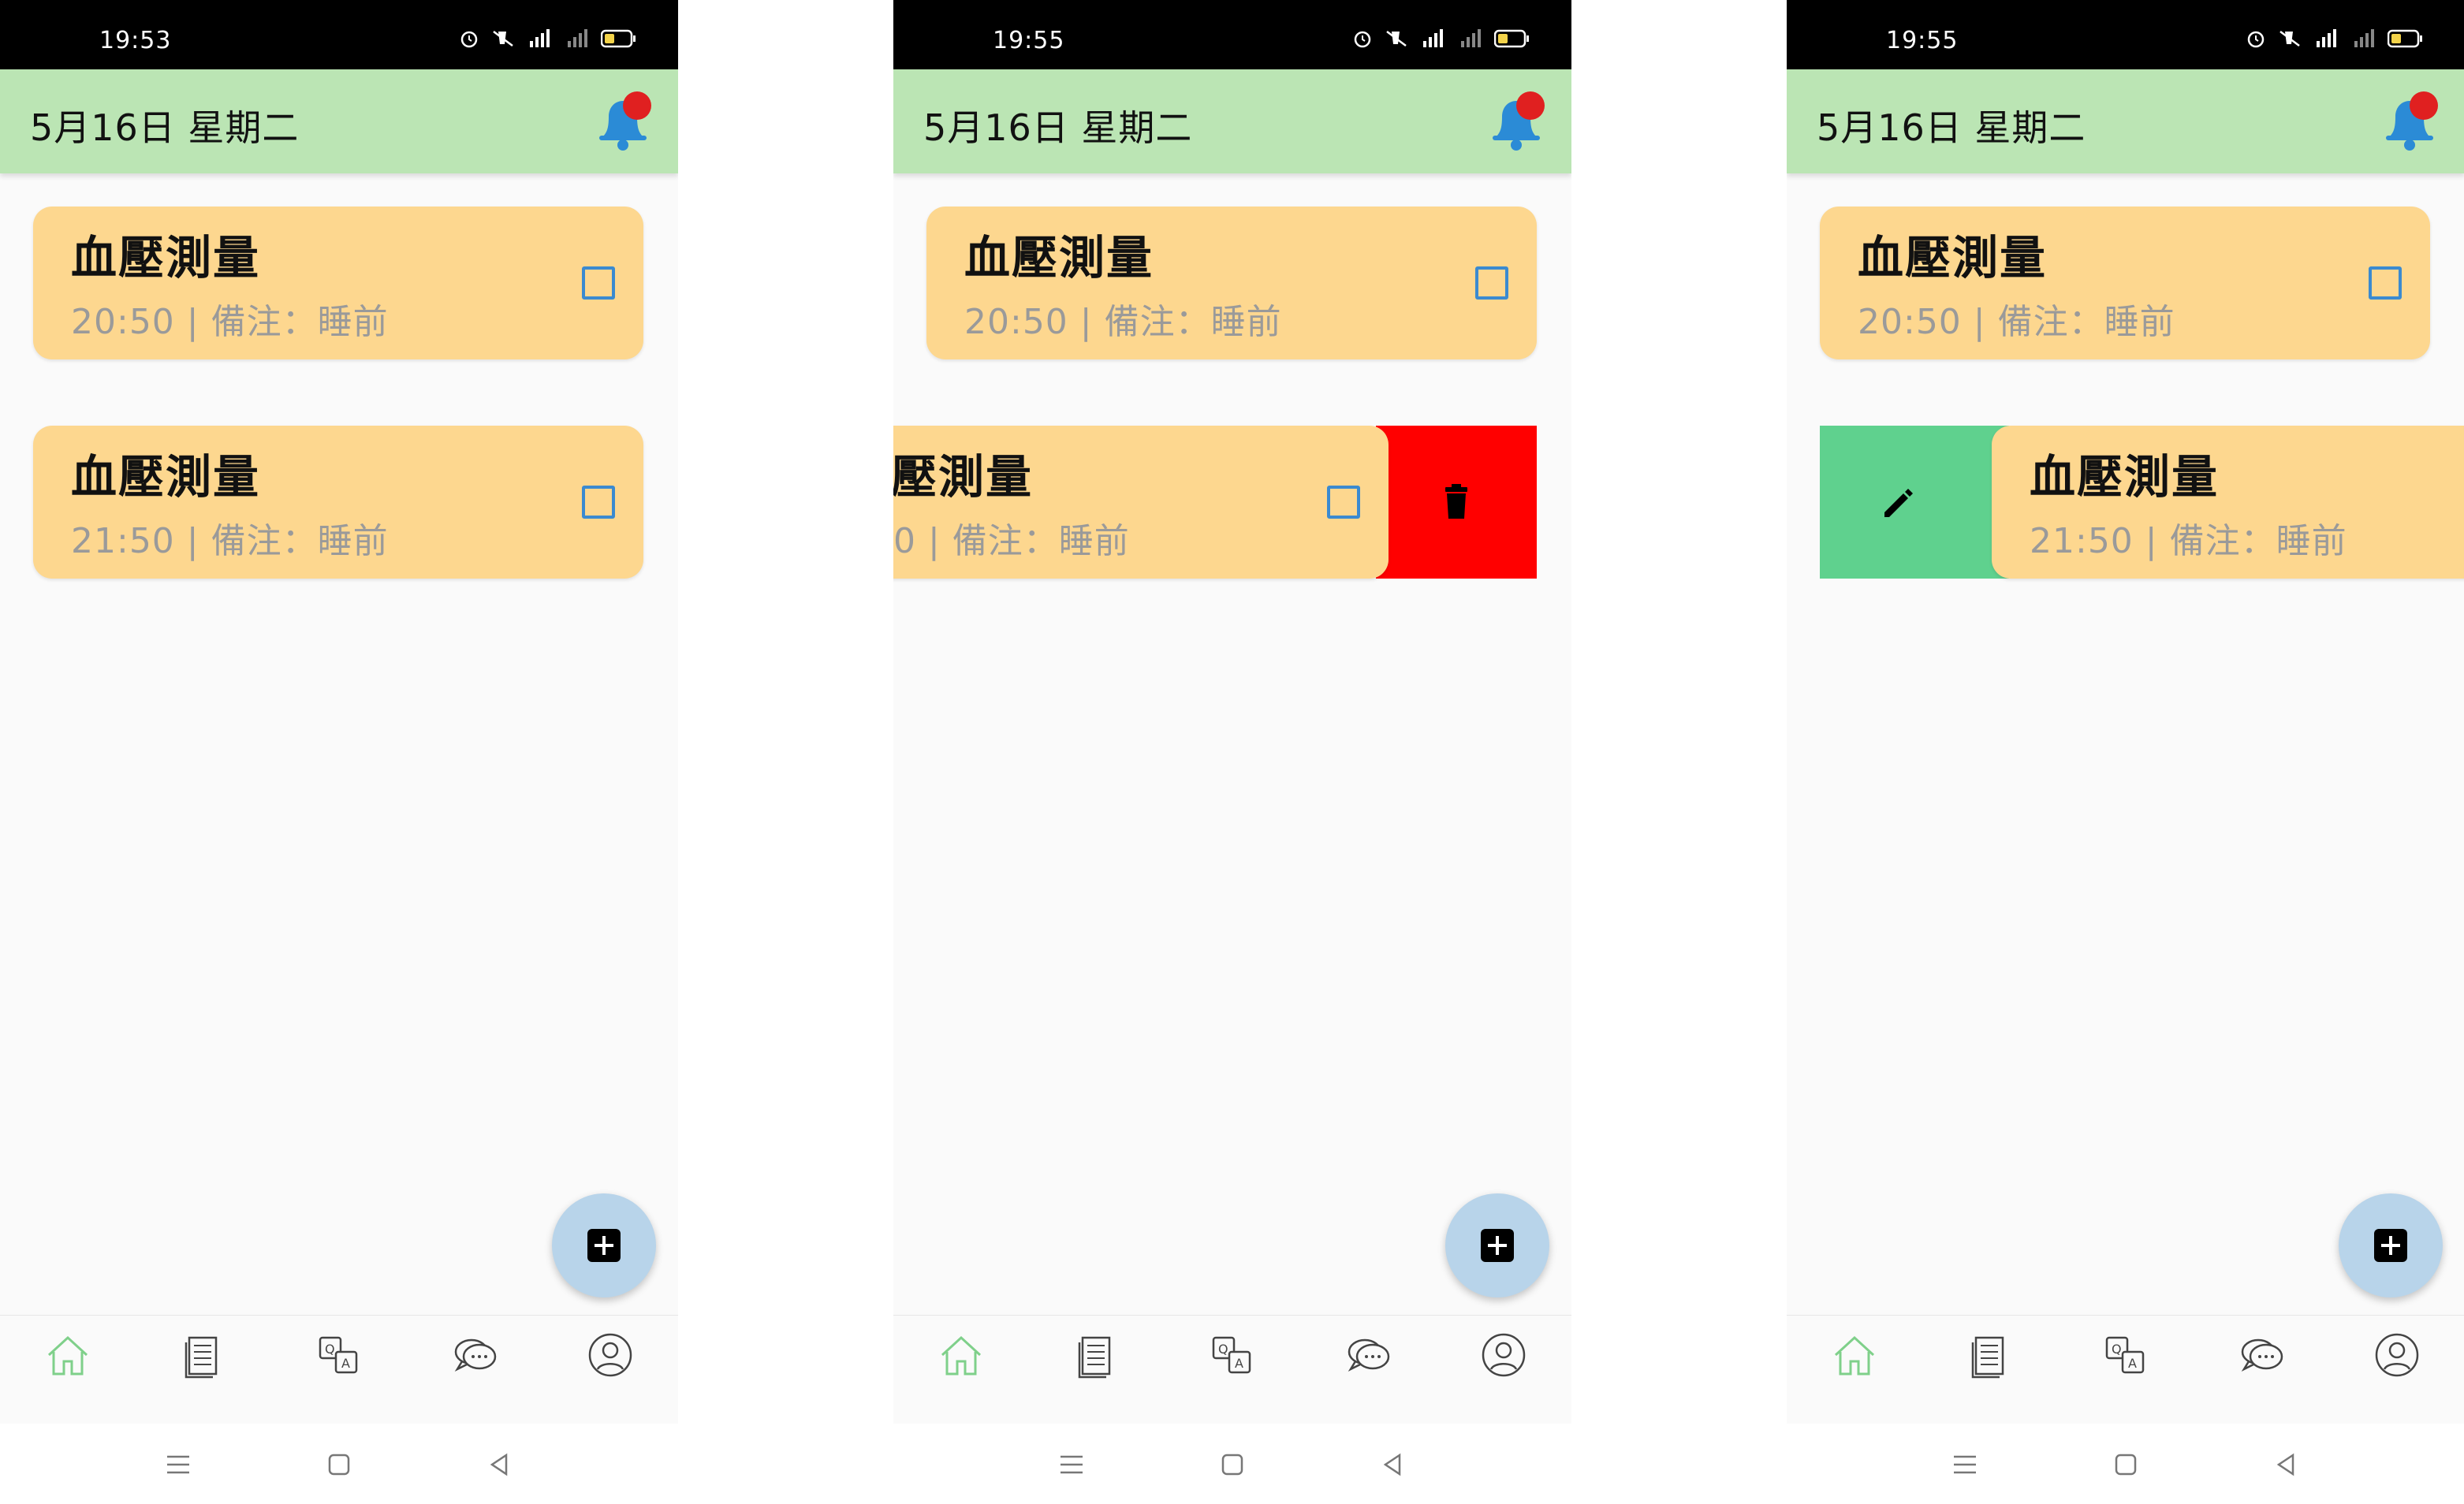 This screenshot has width=2464, height=1504. What do you see at coordinates (1898, 503) in the screenshot?
I see `pencil-icon` at bounding box center [1898, 503].